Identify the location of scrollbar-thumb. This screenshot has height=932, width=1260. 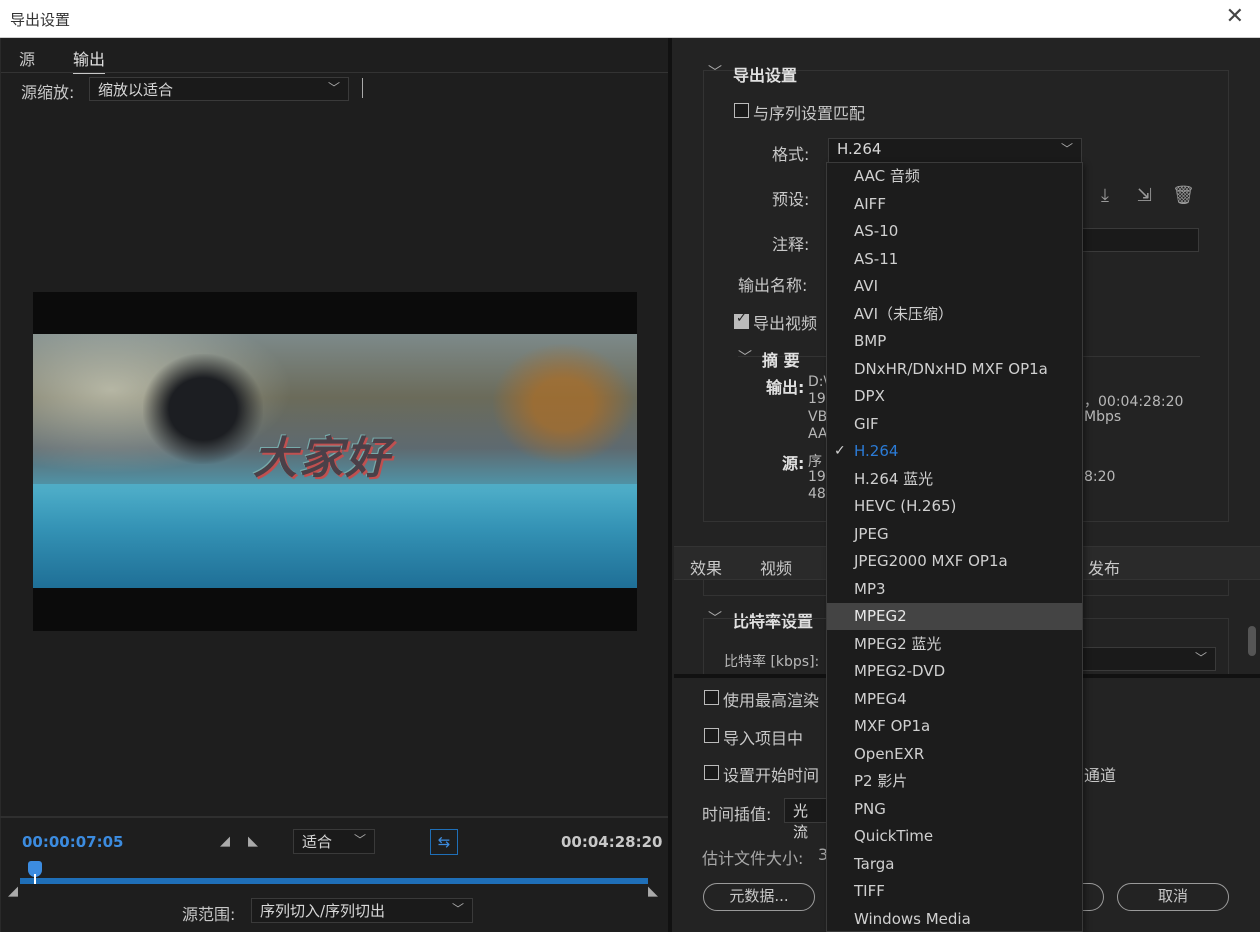
(1252, 641).